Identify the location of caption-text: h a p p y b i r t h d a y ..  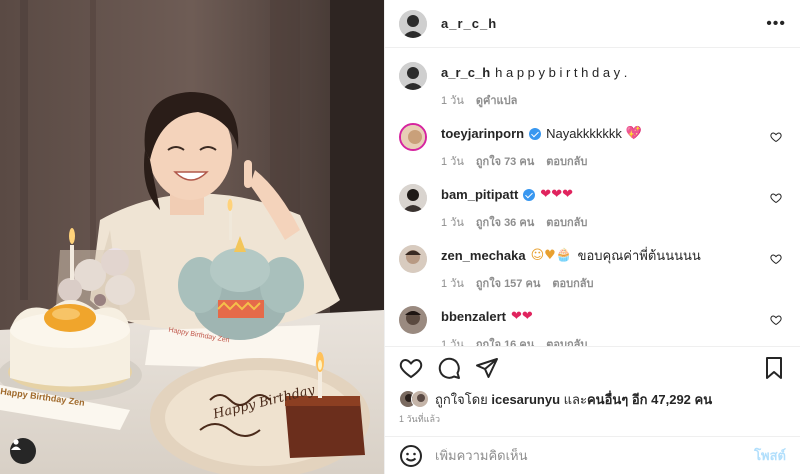
(561, 72).